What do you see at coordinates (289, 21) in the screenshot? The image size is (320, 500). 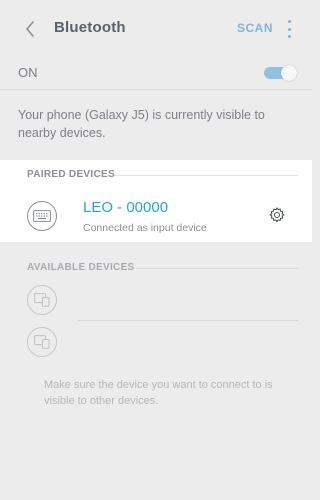 I see `more-vertical-icon` at bounding box center [289, 21].